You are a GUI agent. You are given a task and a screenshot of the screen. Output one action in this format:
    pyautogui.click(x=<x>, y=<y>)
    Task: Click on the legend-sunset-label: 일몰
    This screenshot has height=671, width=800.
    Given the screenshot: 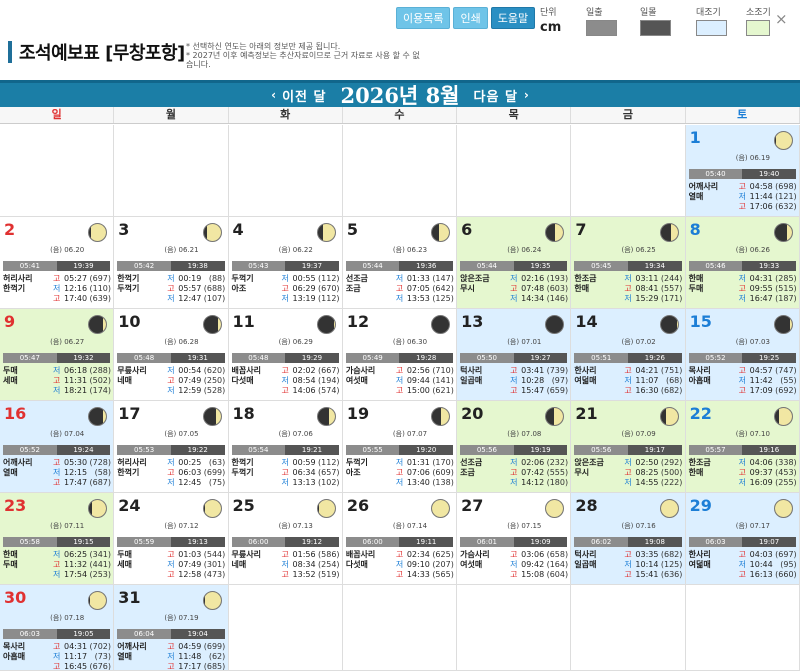 What is the action you would take?
    pyautogui.click(x=648, y=13)
    